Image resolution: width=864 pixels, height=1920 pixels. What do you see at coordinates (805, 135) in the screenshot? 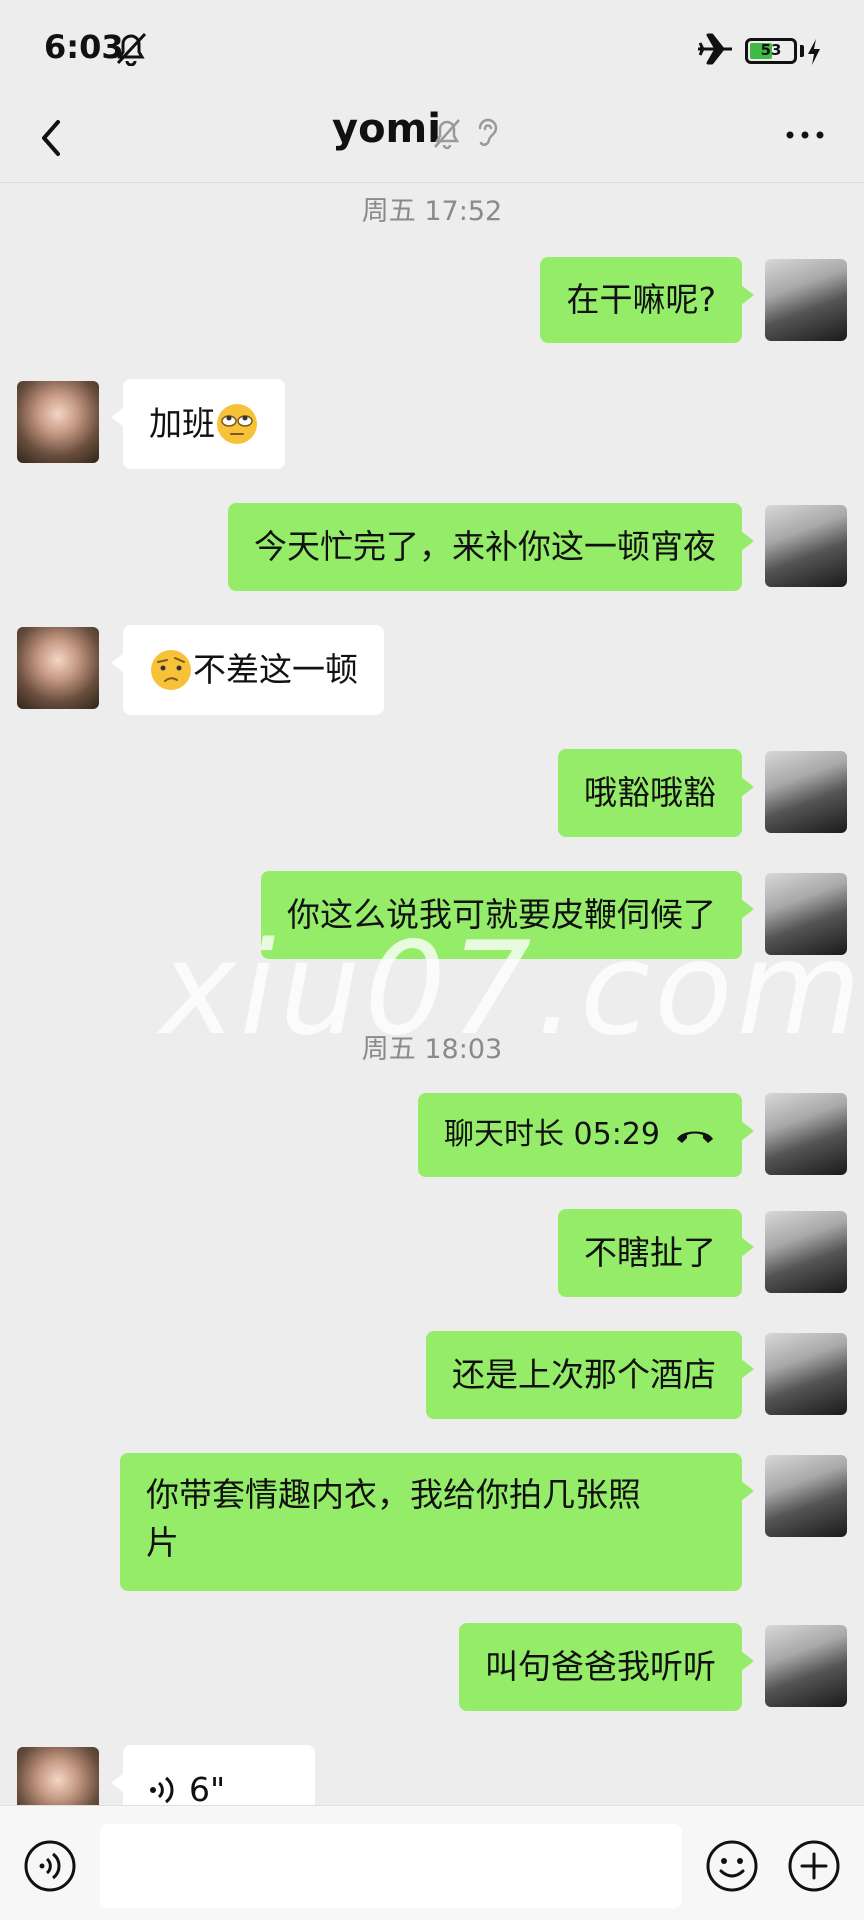
I see `more-options-icon` at bounding box center [805, 135].